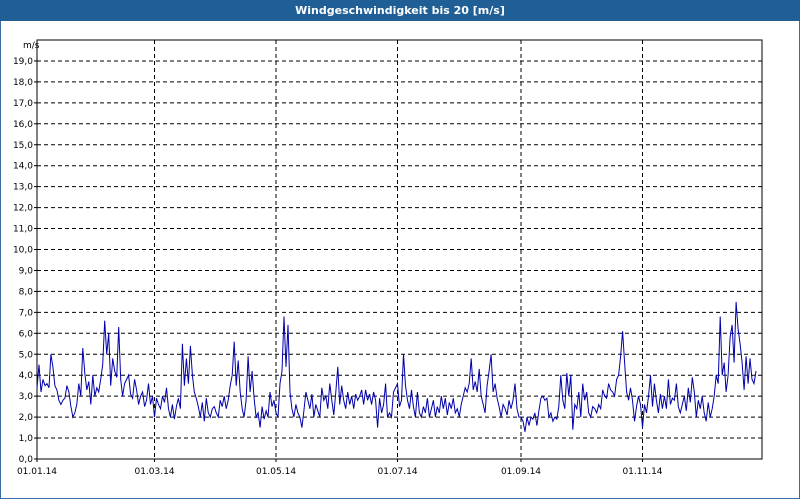 The image size is (800, 500). Describe the element at coordinates (31, 46) in the screenshot. I see `y-axis-unit: m/s` at that location.